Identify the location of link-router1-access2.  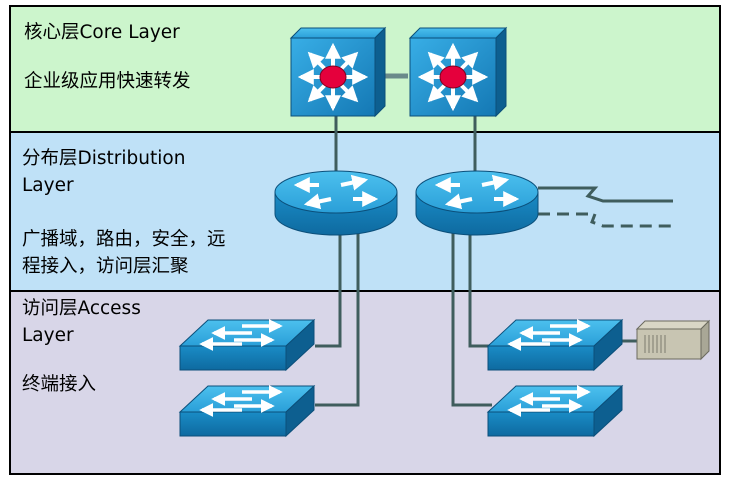
(337, 318).